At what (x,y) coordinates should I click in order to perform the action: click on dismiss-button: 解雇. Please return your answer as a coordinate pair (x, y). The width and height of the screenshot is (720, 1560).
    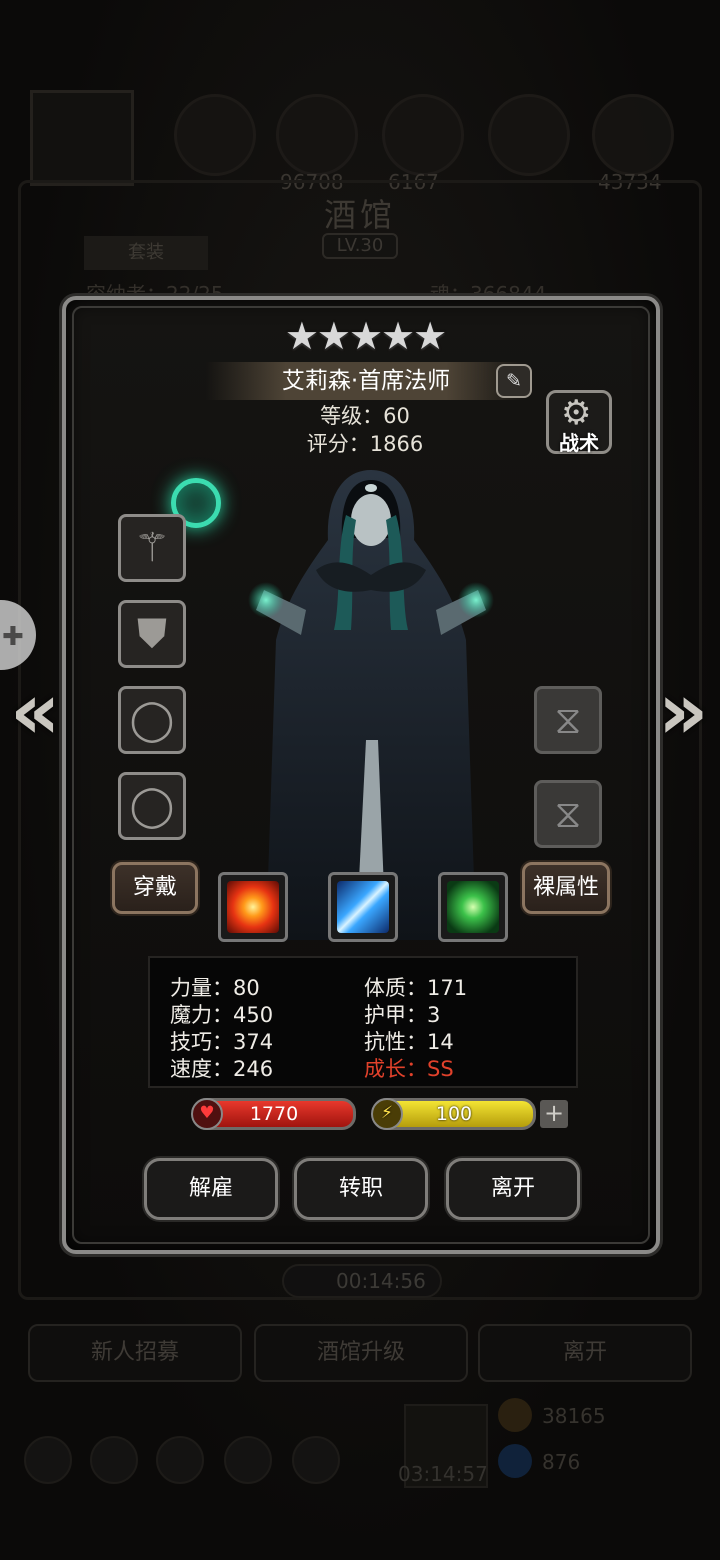
    Looking at the image, I should click on (211, 1189).